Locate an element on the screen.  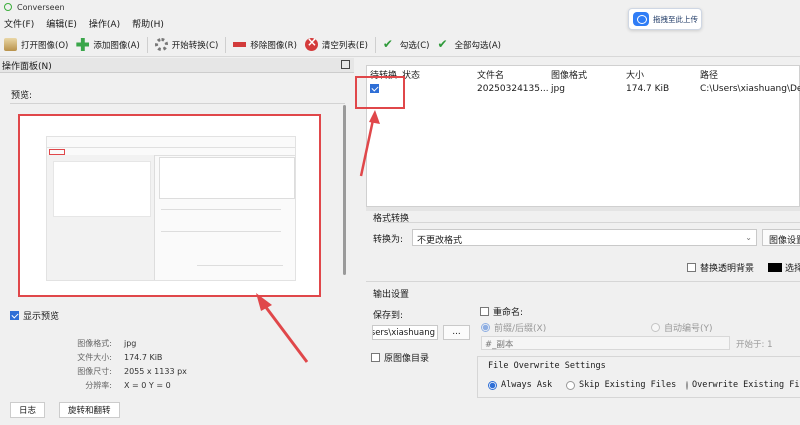
add-images-button: 添加图像(A) is located at coordinates (107, 45).